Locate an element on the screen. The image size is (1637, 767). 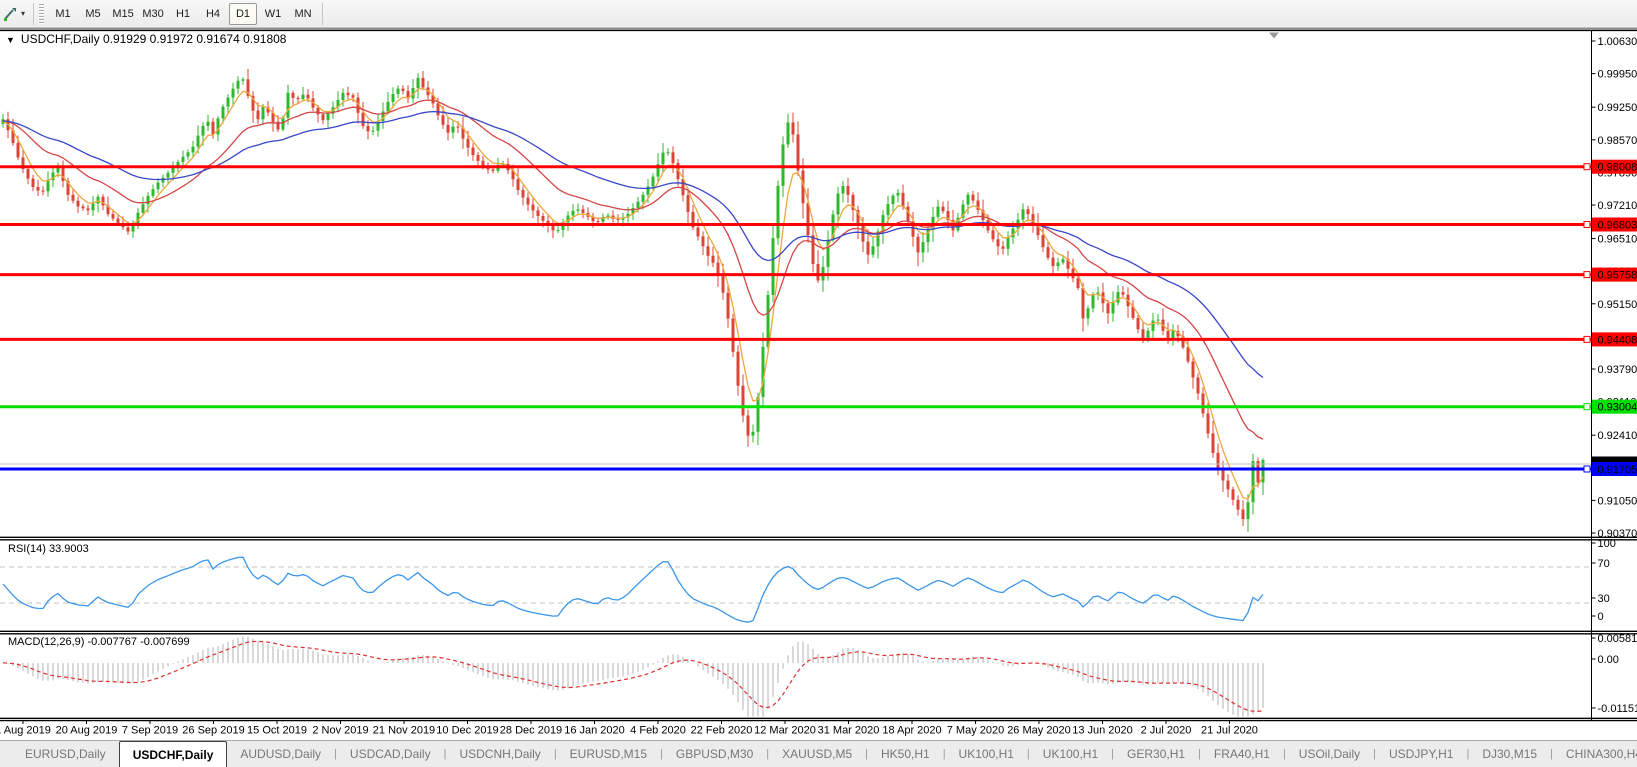
date-tick-label: 10 Dec 2019 is located at coordinates (467, 731).